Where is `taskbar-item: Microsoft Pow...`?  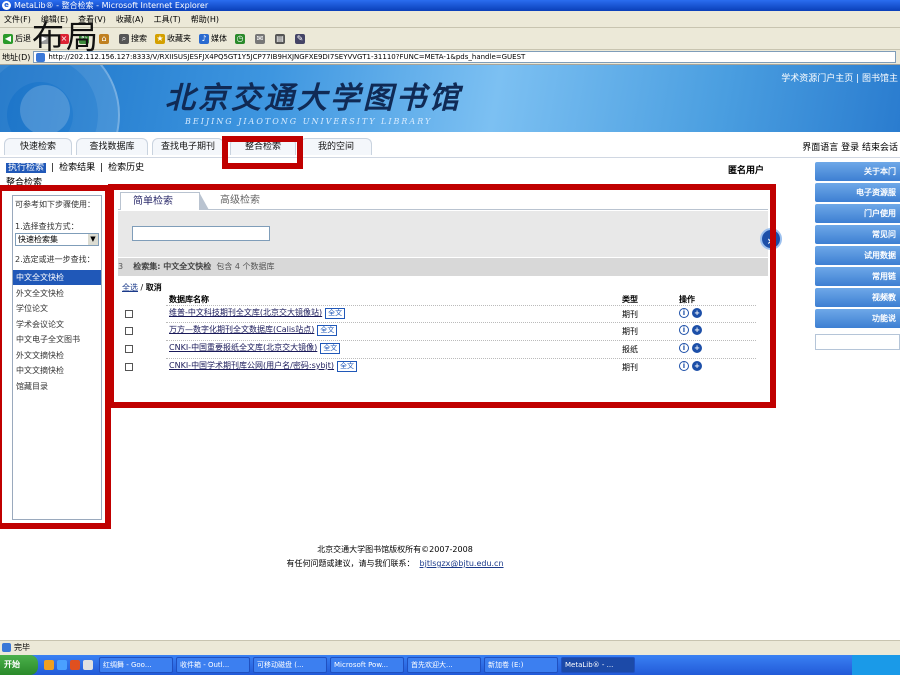
taskbar-item: Microsoft Pow... is located at coordinates (367, 665).